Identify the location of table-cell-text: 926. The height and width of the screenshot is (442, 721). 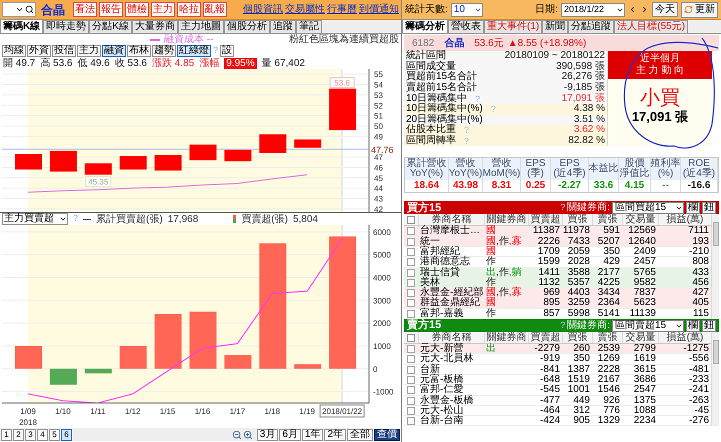
(611, 401).